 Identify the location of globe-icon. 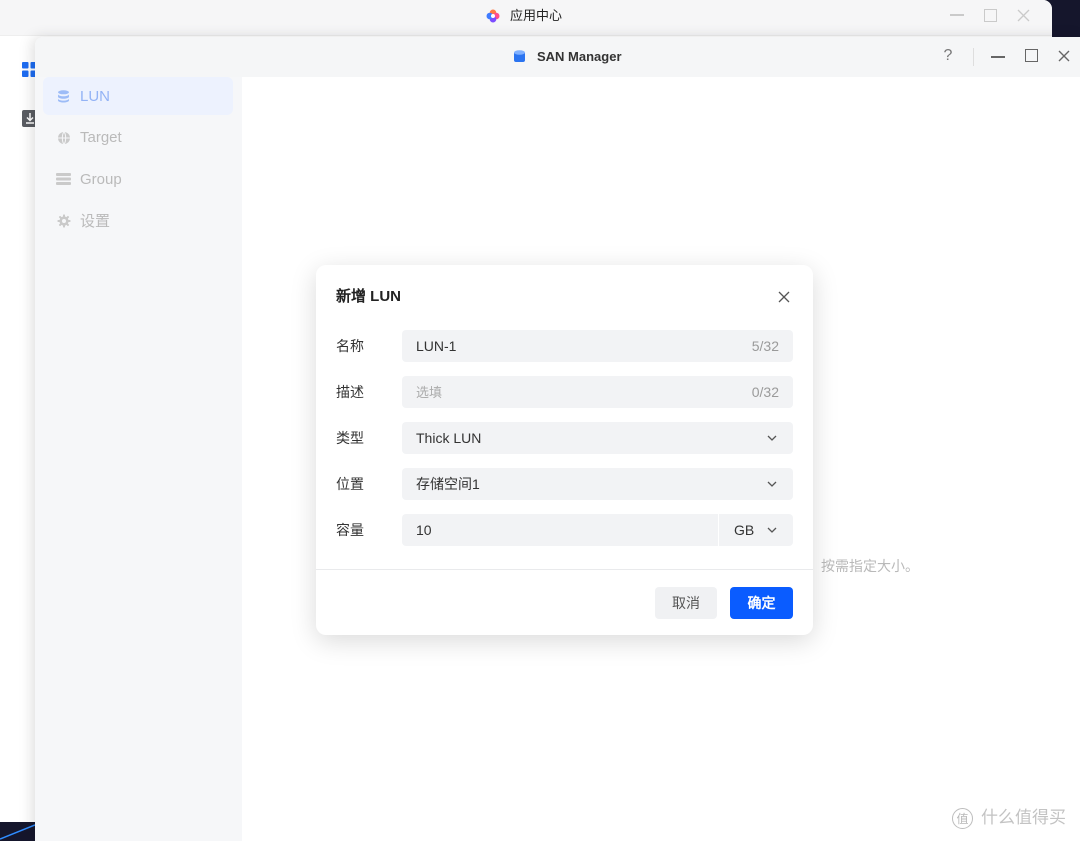
(63, 137).